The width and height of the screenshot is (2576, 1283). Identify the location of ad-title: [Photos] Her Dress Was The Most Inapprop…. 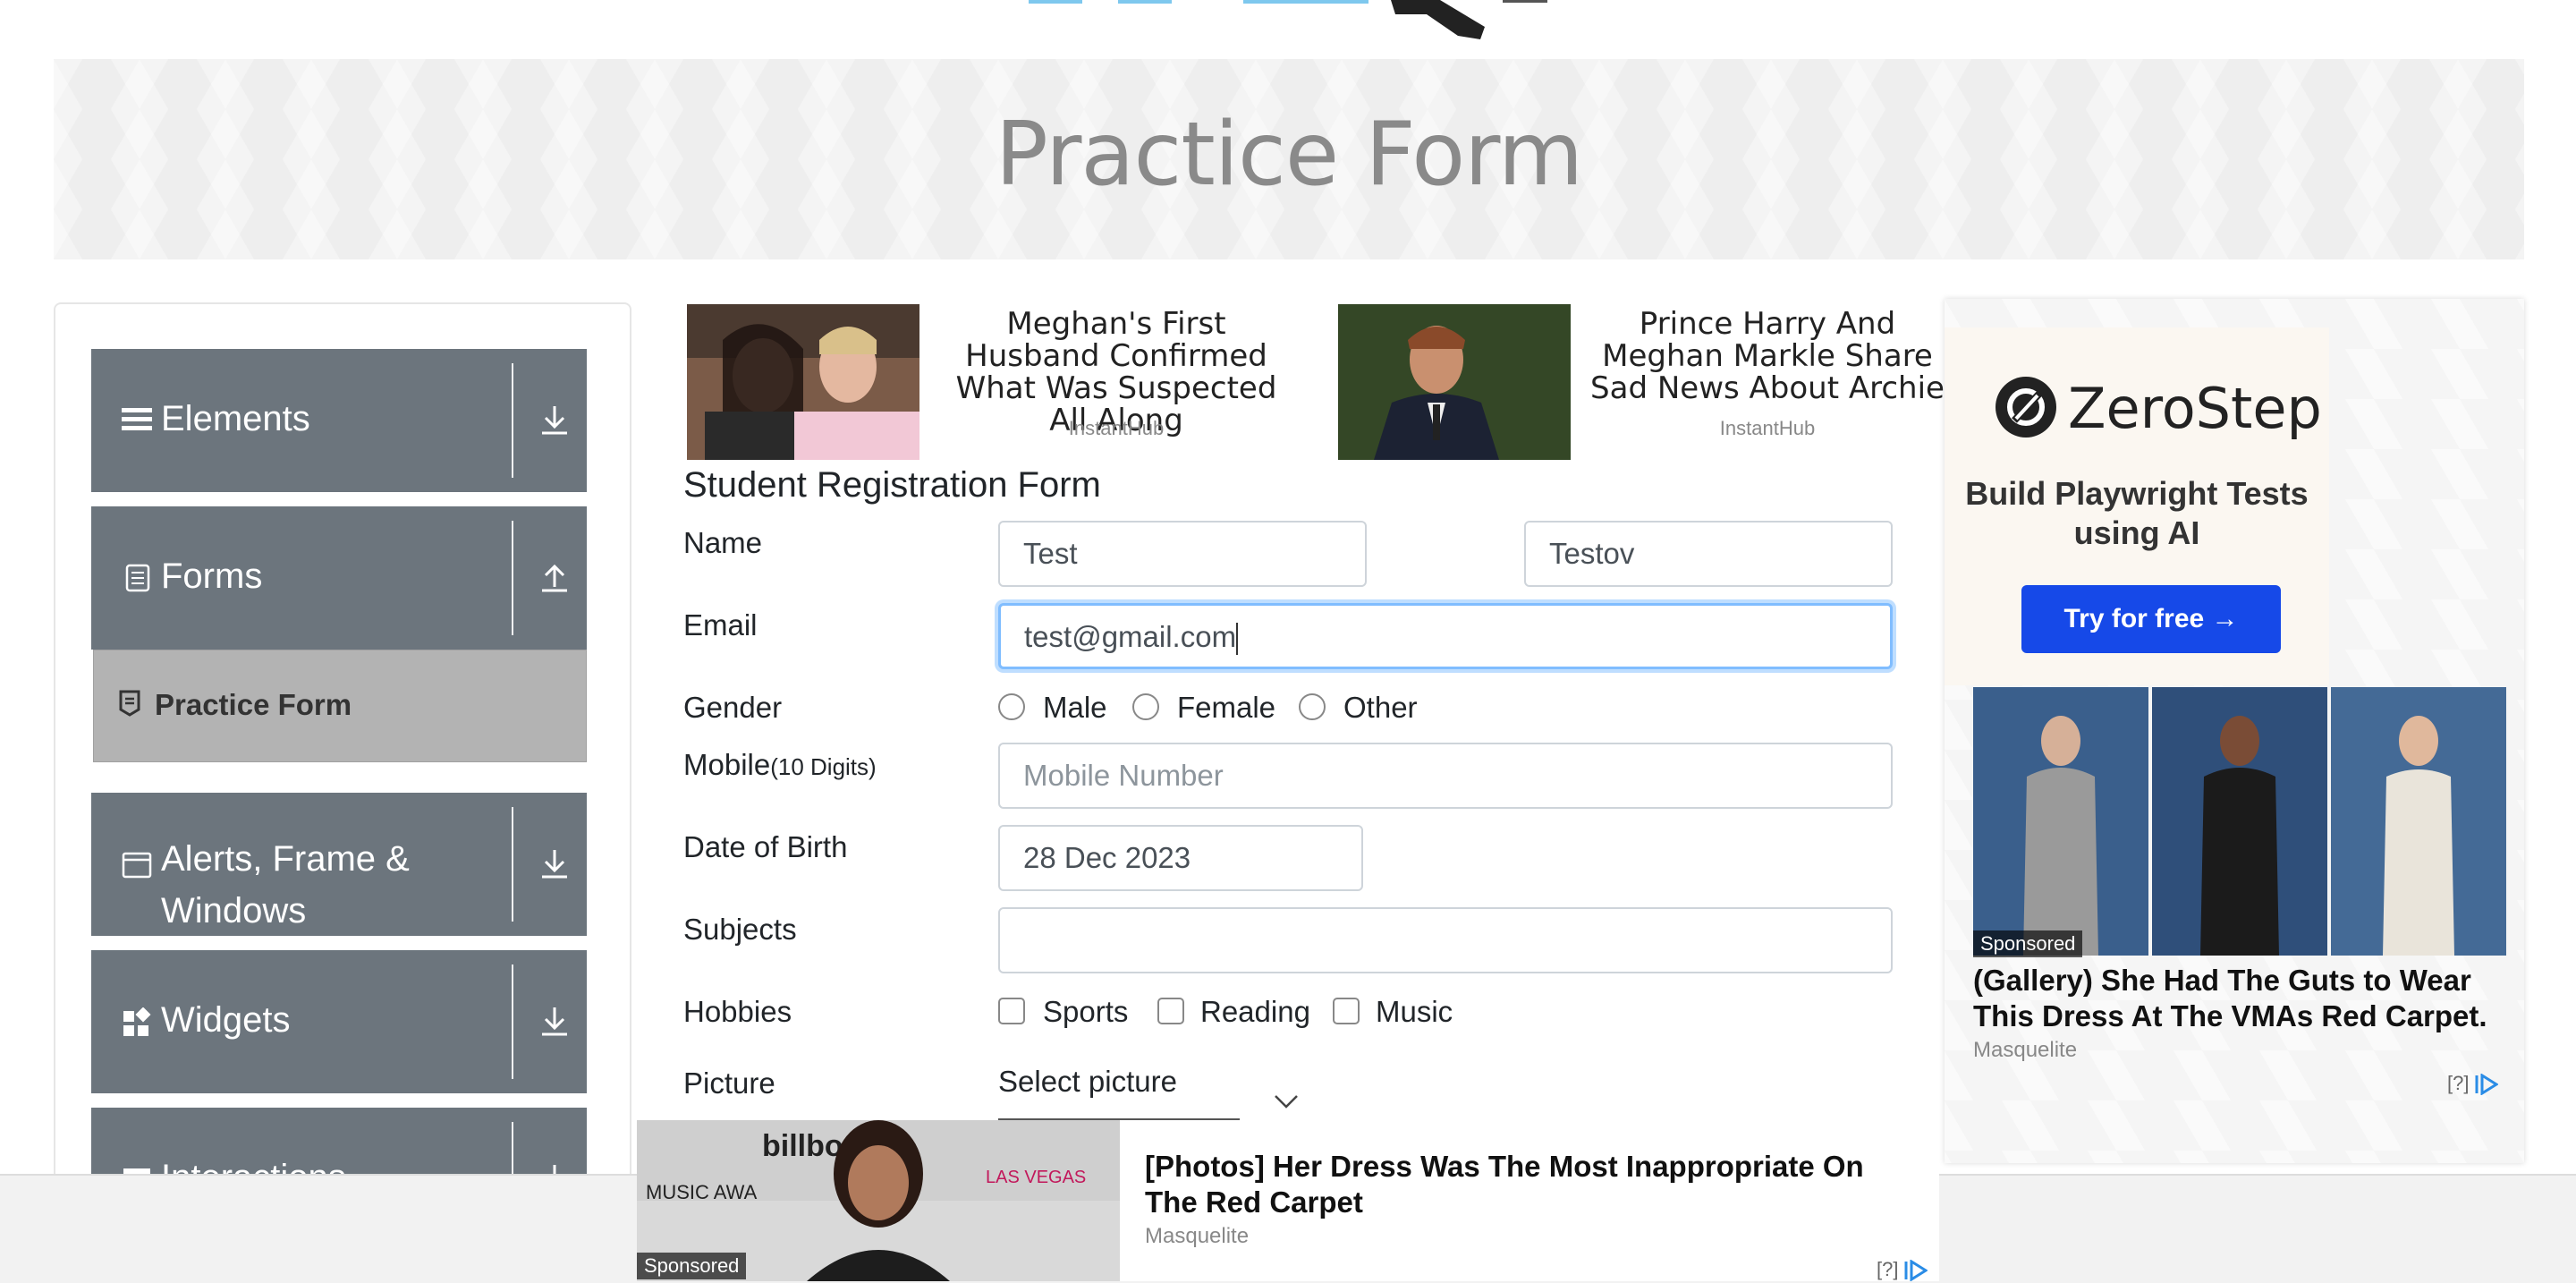
(1529, 1184).